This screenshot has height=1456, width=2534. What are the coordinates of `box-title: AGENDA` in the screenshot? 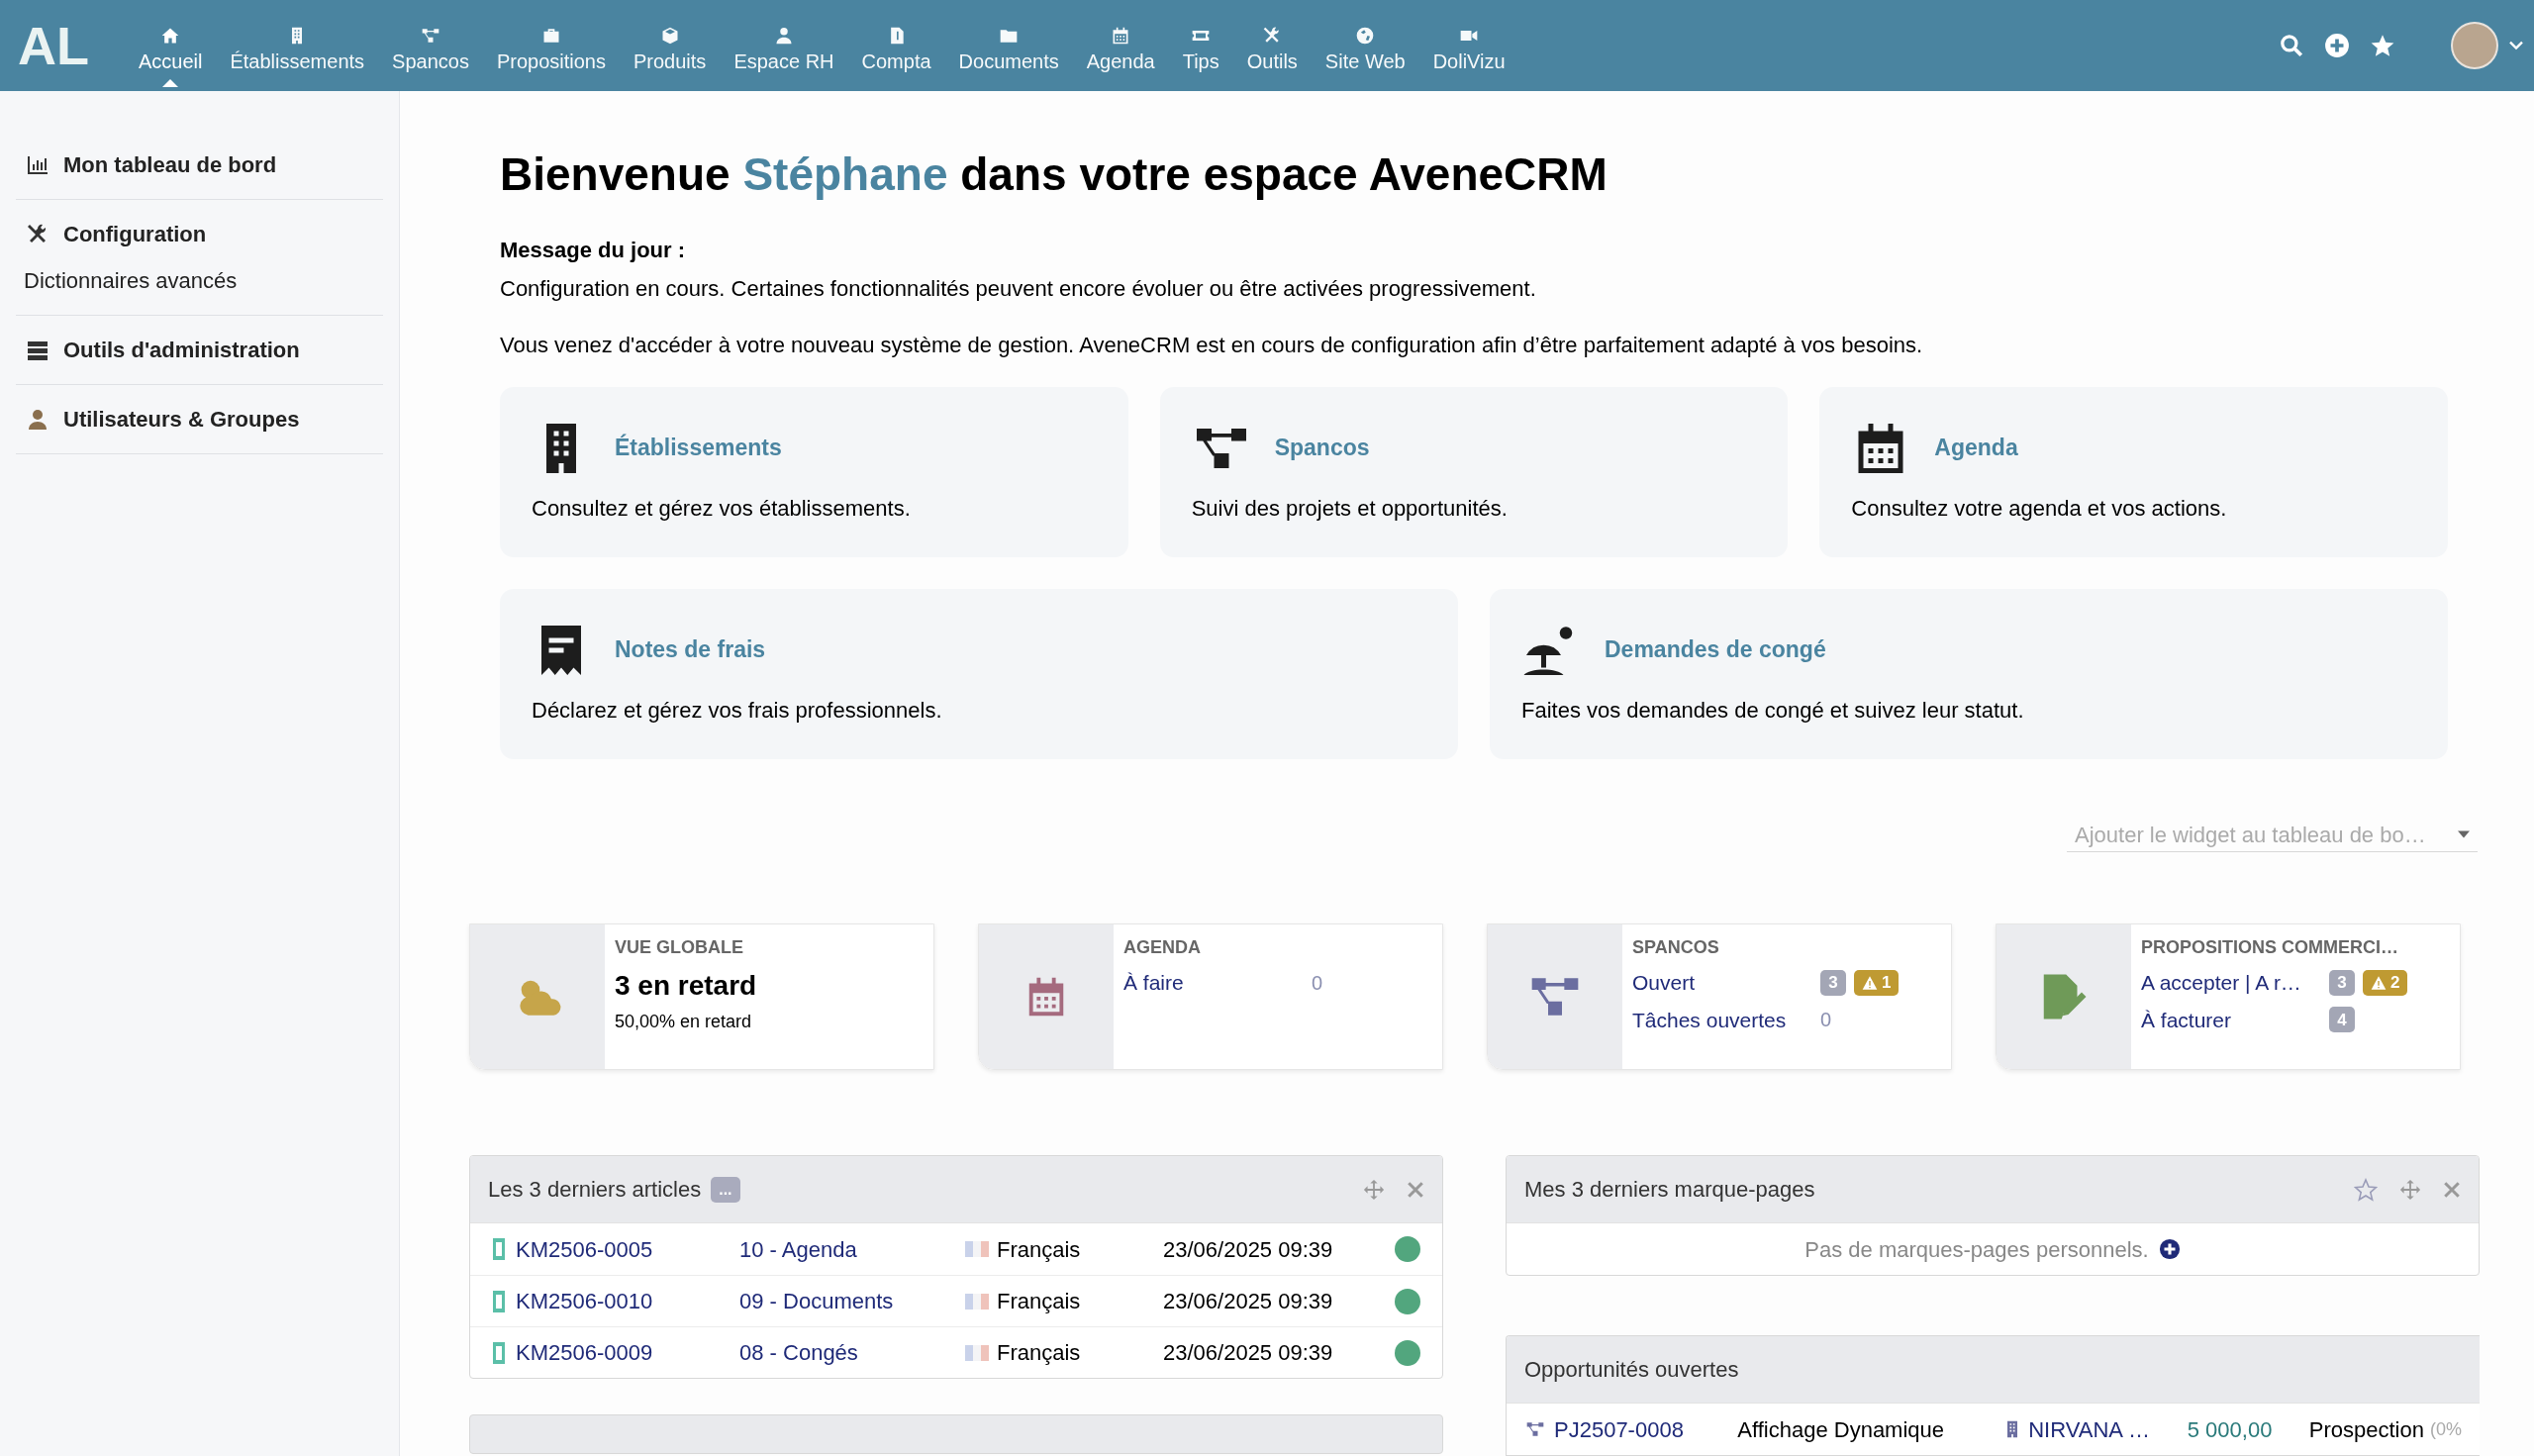 It's located at (1162, 947).